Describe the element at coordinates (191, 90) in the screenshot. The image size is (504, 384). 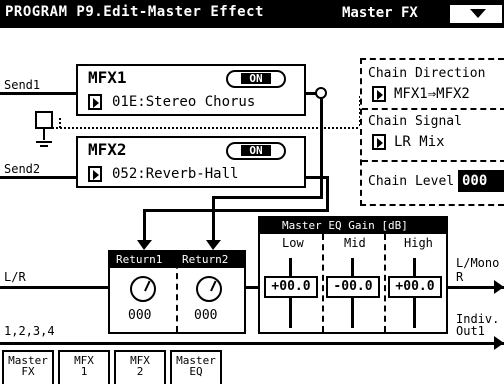
I see `mfx1-block: MFX1 ON 01E:Stereo Chorus` at that location.